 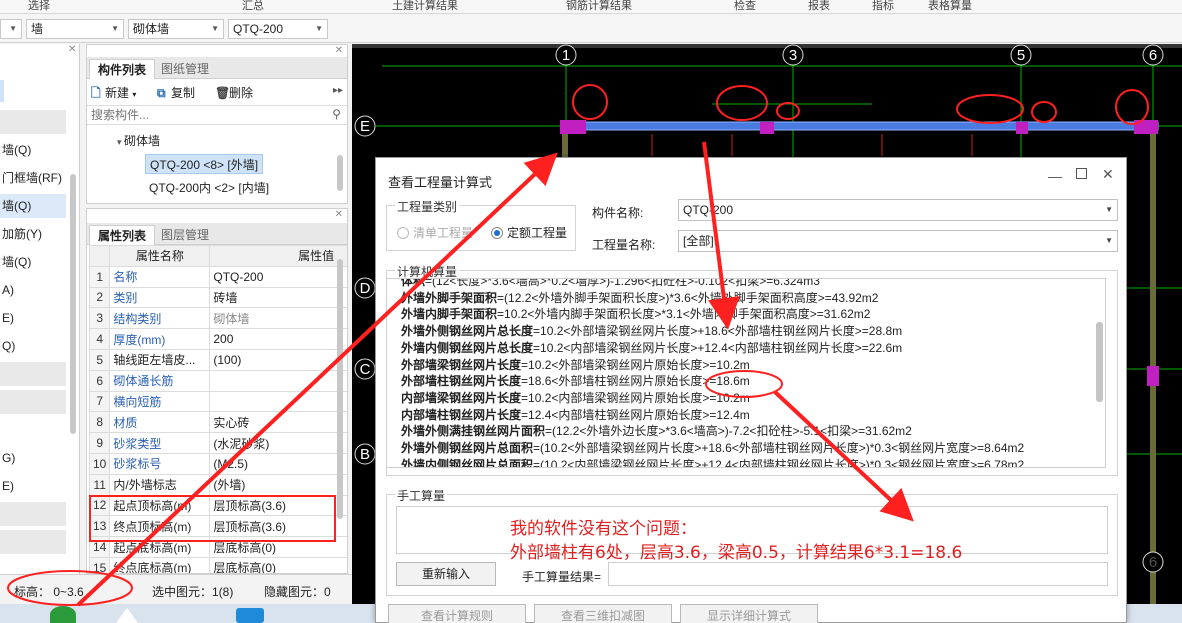 What do you see at coordinates (33, 458) in the screenshot?
I see `nav-item-g: G)` at bounding box center [33, 458].